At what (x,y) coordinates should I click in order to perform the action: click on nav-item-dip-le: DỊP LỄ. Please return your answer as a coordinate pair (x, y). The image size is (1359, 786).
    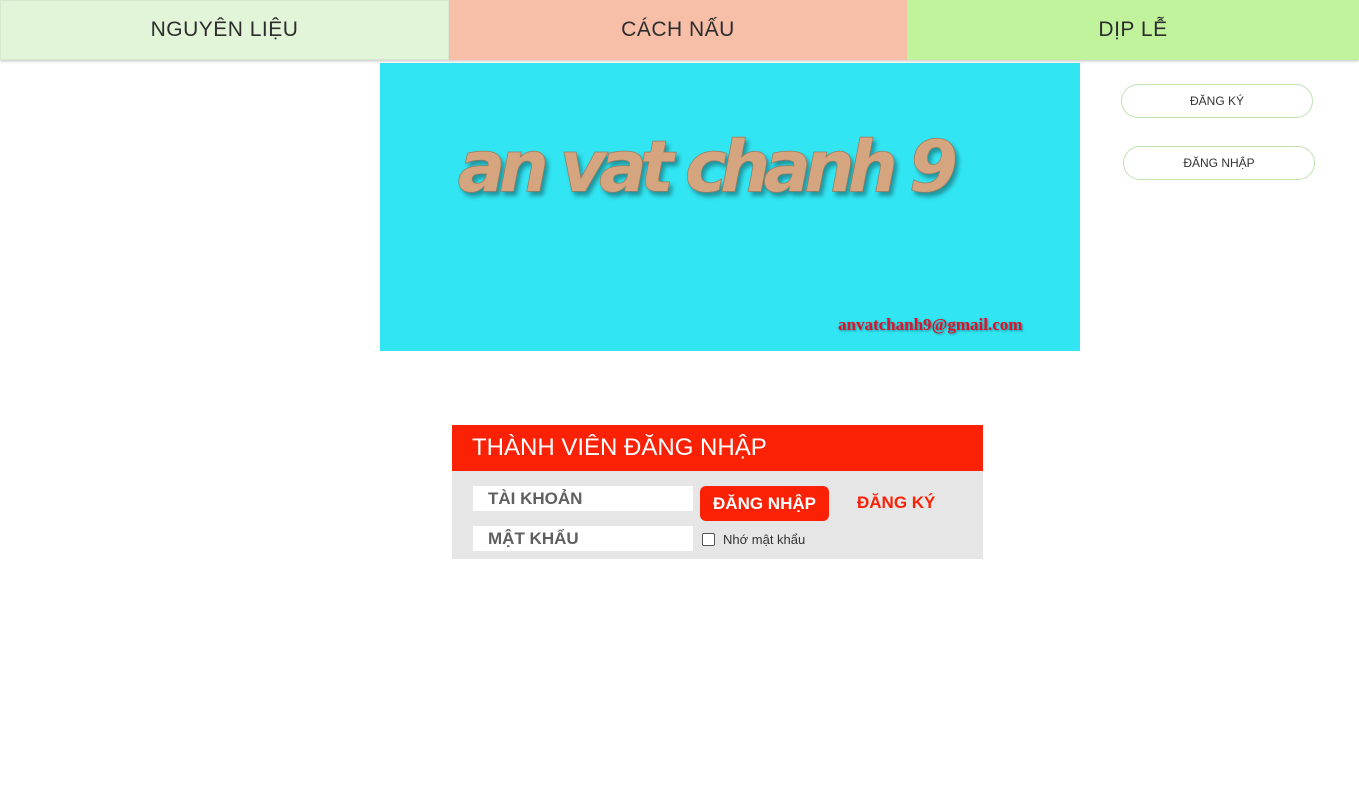
    Looking at the image, I should click on (1133, 30).